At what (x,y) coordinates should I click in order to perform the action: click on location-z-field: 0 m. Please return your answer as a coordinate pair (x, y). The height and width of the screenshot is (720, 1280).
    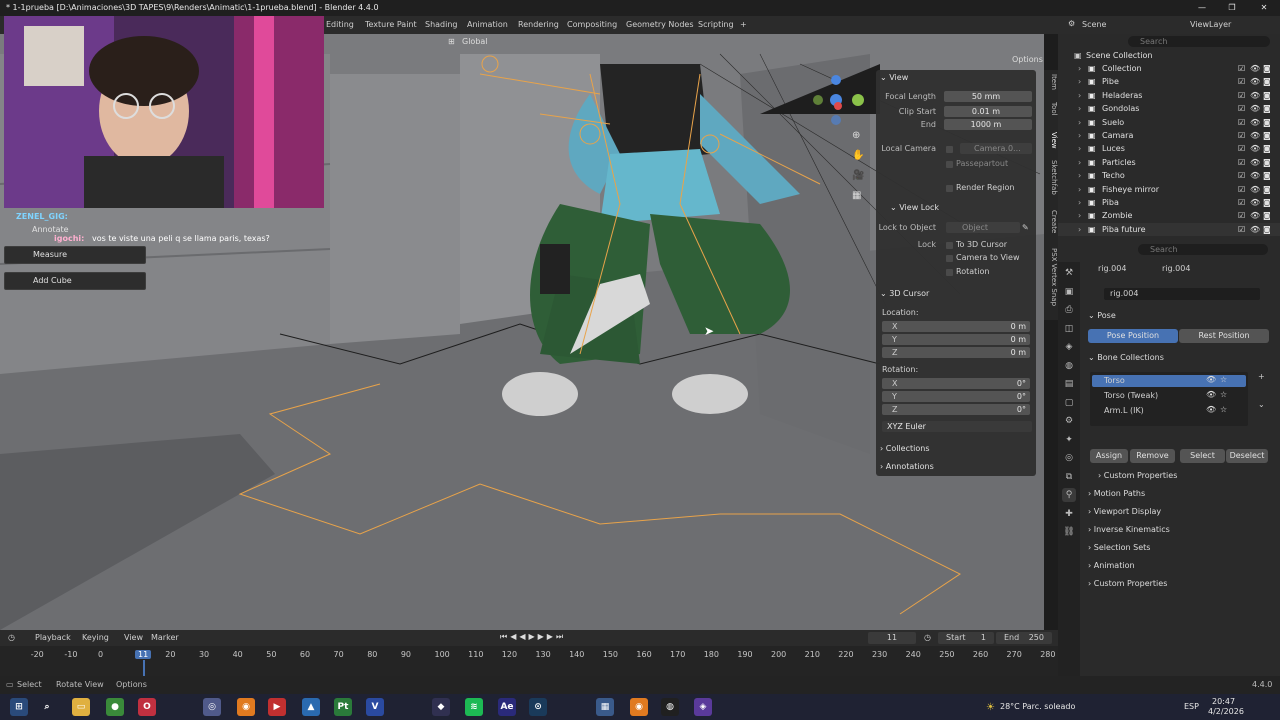
    Looking at the image, I should click on (956, 352).